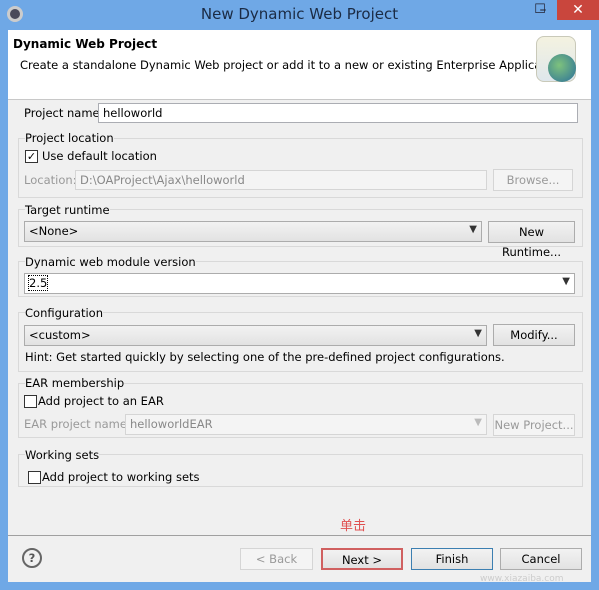 Image resolution: width=599 pixels, height=590 pixels. I want to click on working-sets-label: Working sets, so click(62, 455).